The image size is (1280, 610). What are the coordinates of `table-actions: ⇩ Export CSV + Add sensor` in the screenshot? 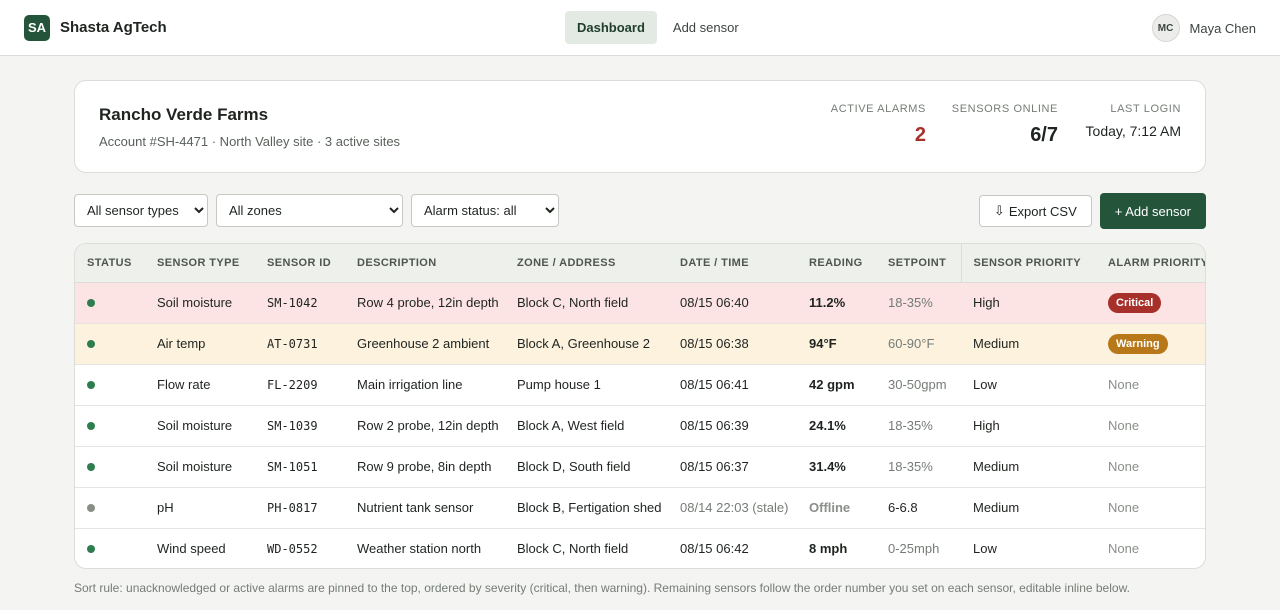 It's located at (1092, 211).